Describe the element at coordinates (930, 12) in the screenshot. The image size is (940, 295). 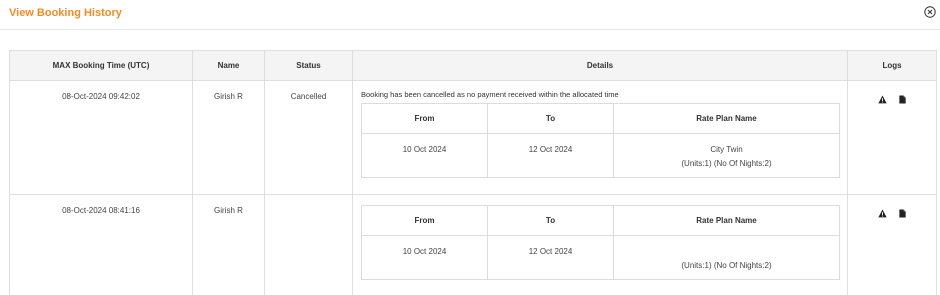
I see `close-icon` at that location.